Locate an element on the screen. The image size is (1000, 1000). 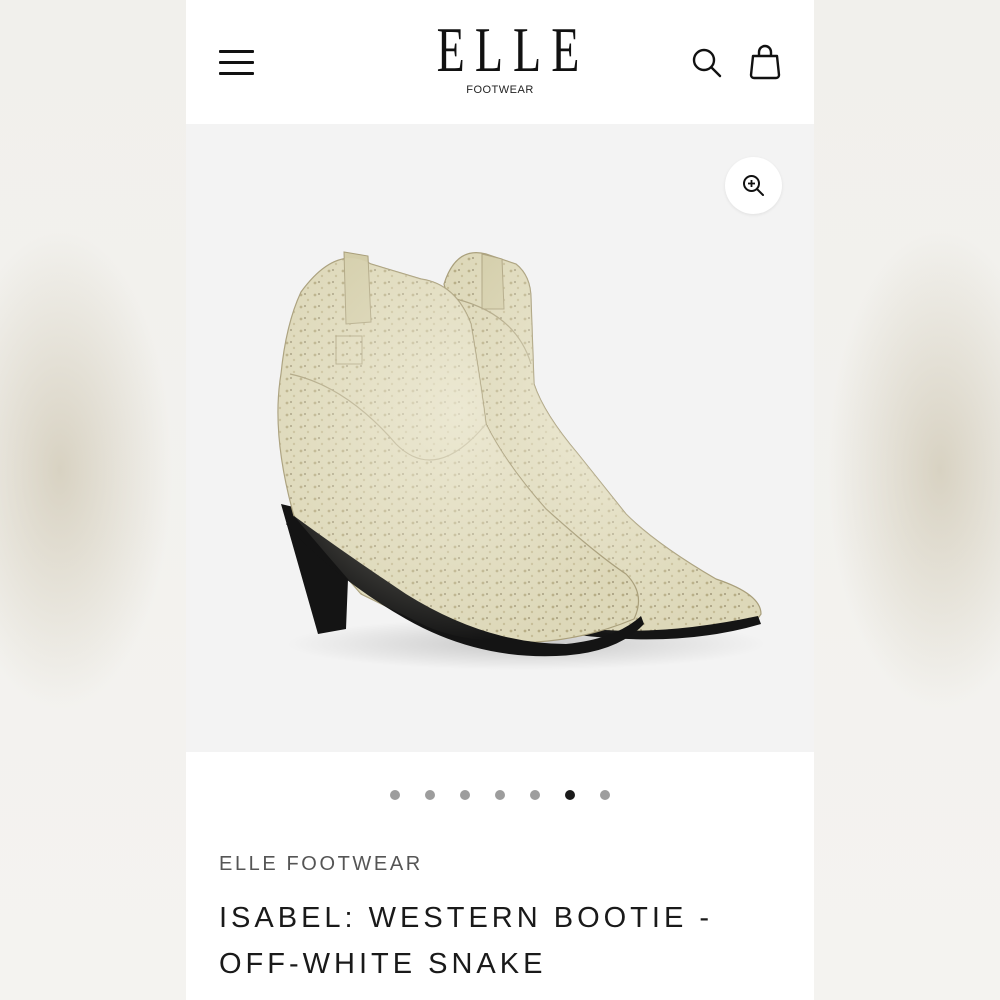
product-vendor: ELLE FOOTWEAR is located at coordinates (321, 864).